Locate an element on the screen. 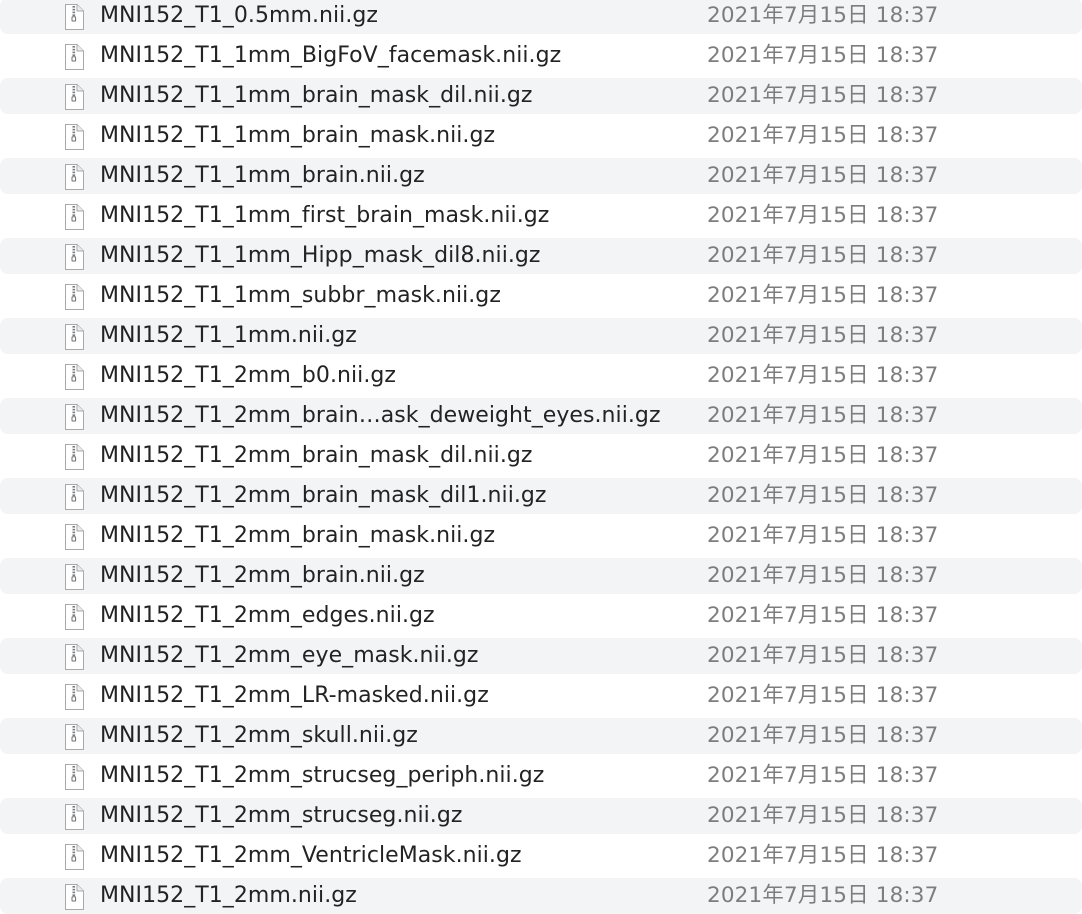 The width and height of the screenshot is (1082, 914). file-row: MNI152_T1_2mm.nii.gz 2021年7月15日 18:37 is located at coordinates (541, 895).